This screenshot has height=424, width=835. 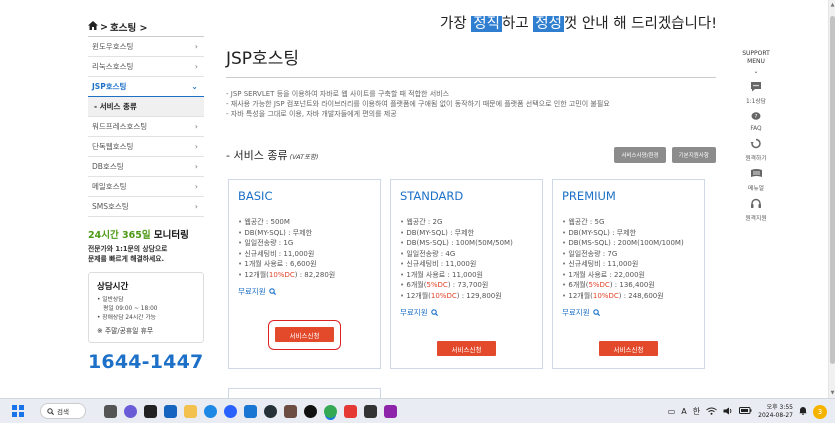 I want to click on app-circle-icon, so click(x=230, y=411).